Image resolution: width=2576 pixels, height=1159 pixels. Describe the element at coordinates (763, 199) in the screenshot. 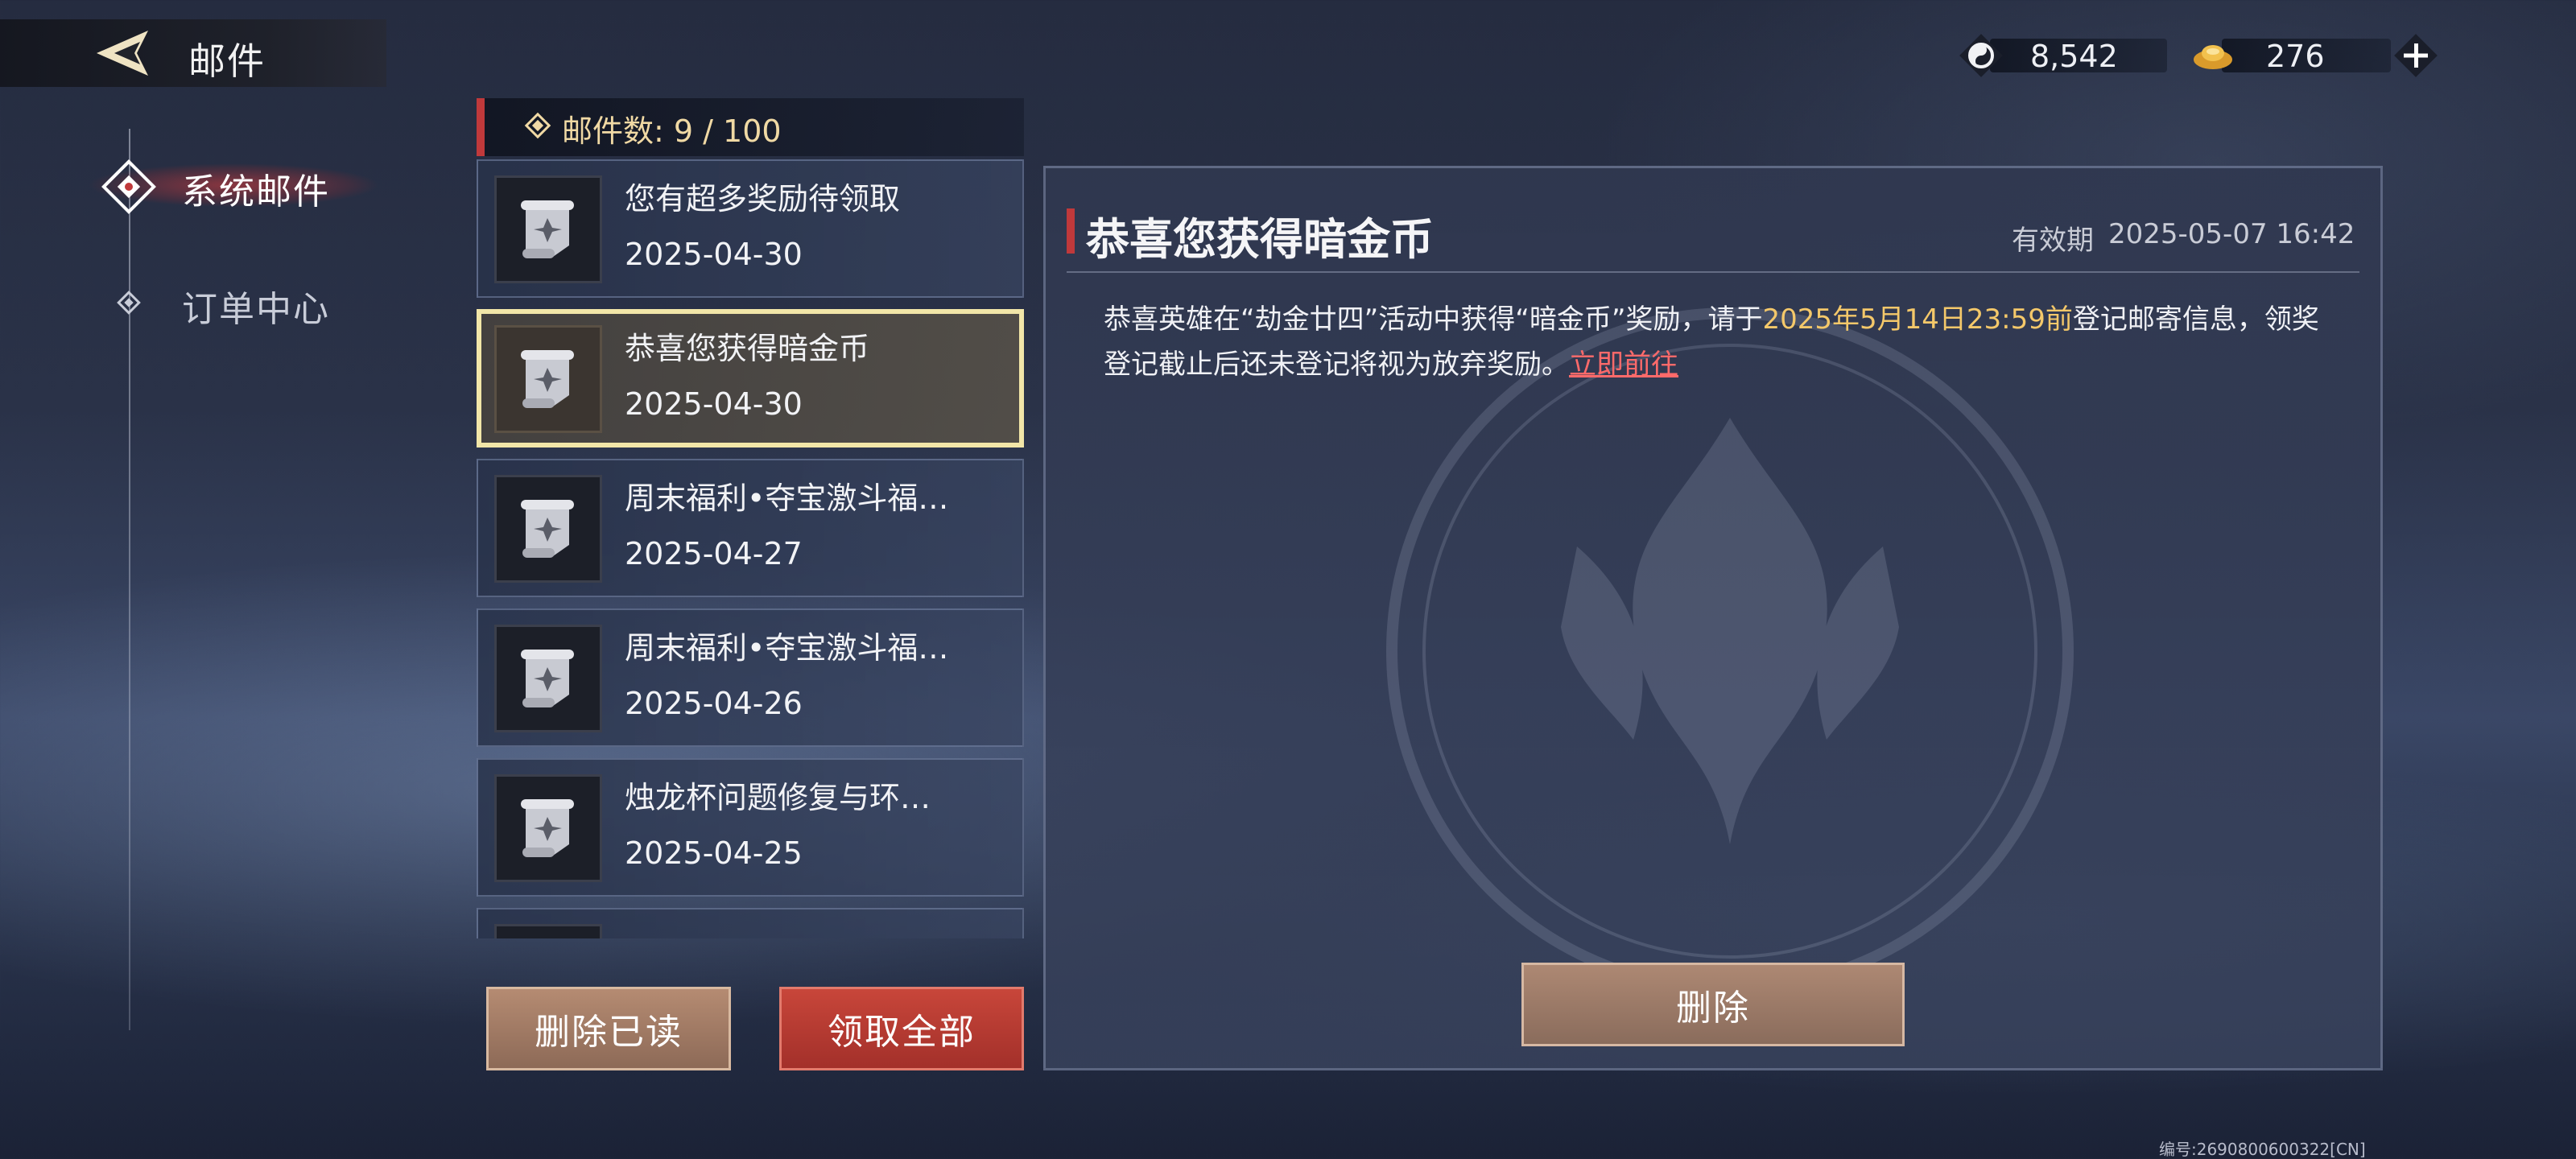

I see `mail-title: 您有超多奖励待领取` at that location.